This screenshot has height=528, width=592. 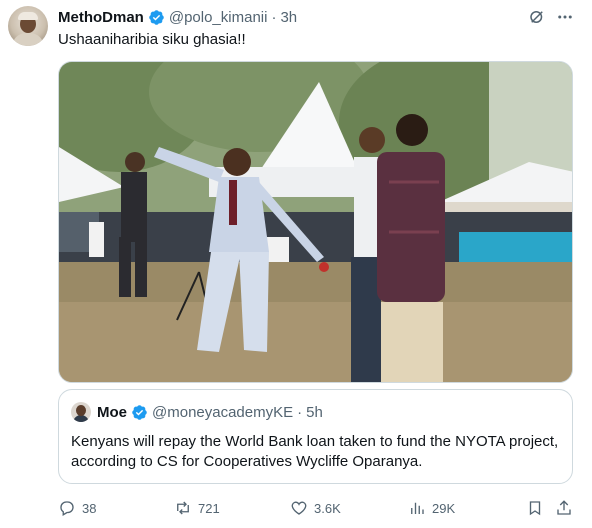 I want to click on views-count: 29K, so click(x=444, y=508).